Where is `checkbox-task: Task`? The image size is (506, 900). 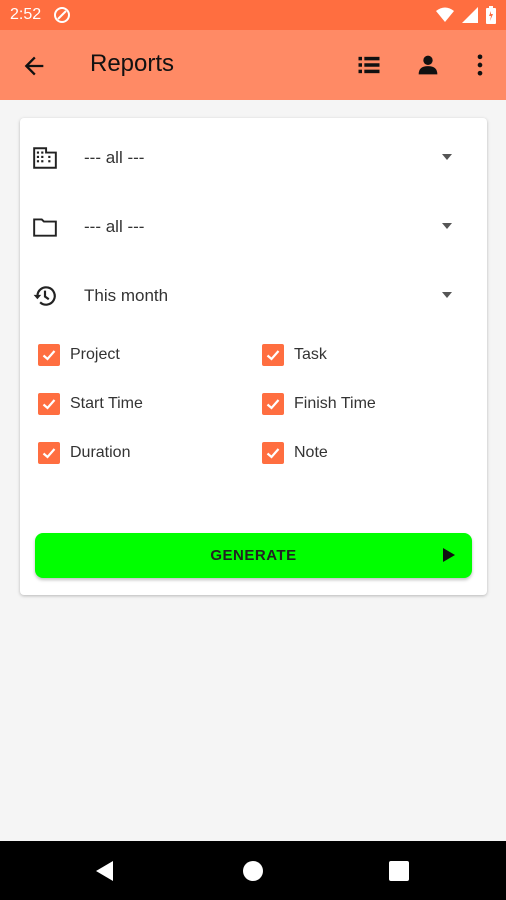
checkbox-task: Task is located at coordinates (294, 355).